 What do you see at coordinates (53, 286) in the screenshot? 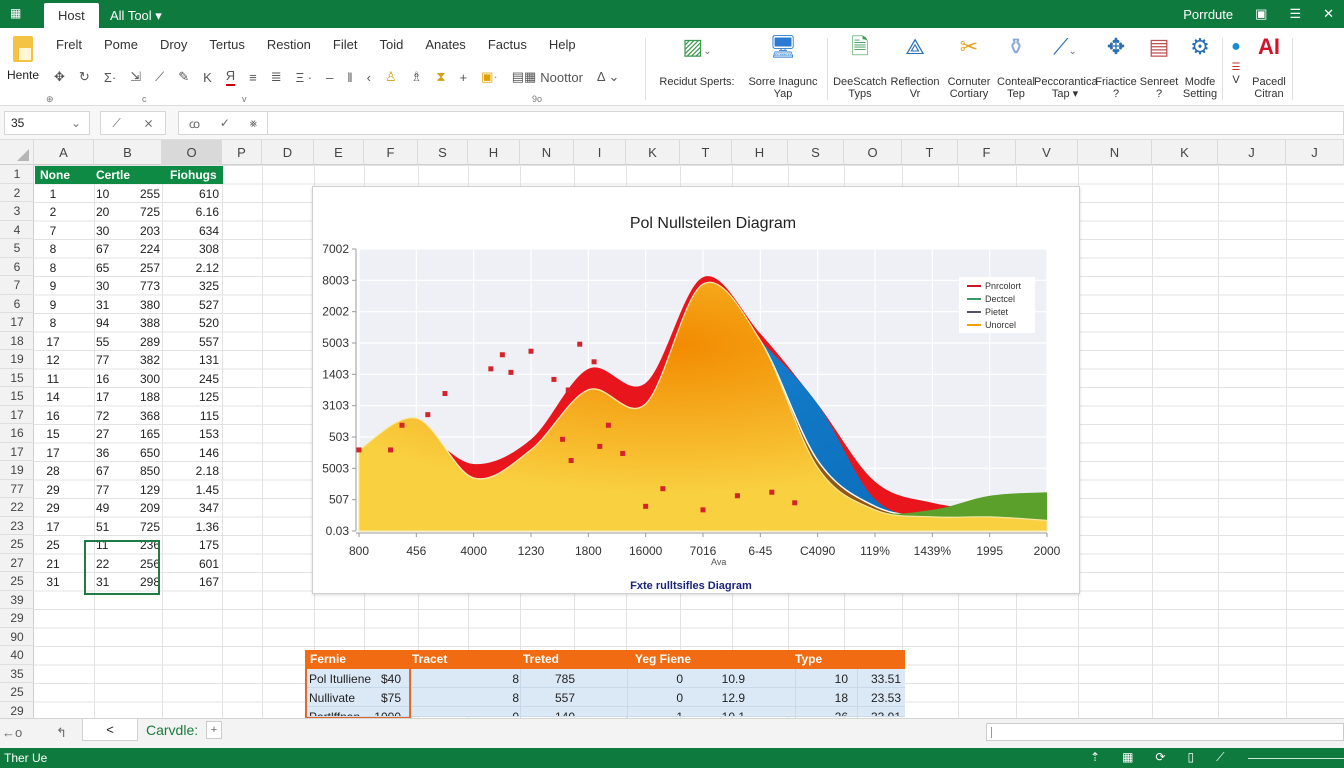
I see `table-cell: 9` at bounding box center [53, 286].